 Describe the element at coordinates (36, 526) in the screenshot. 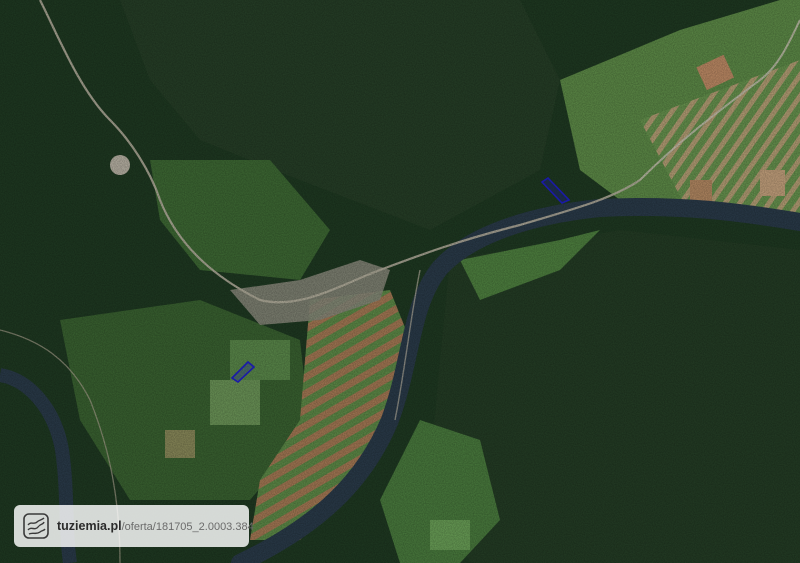

I see `contour-lines-icon` at that location.